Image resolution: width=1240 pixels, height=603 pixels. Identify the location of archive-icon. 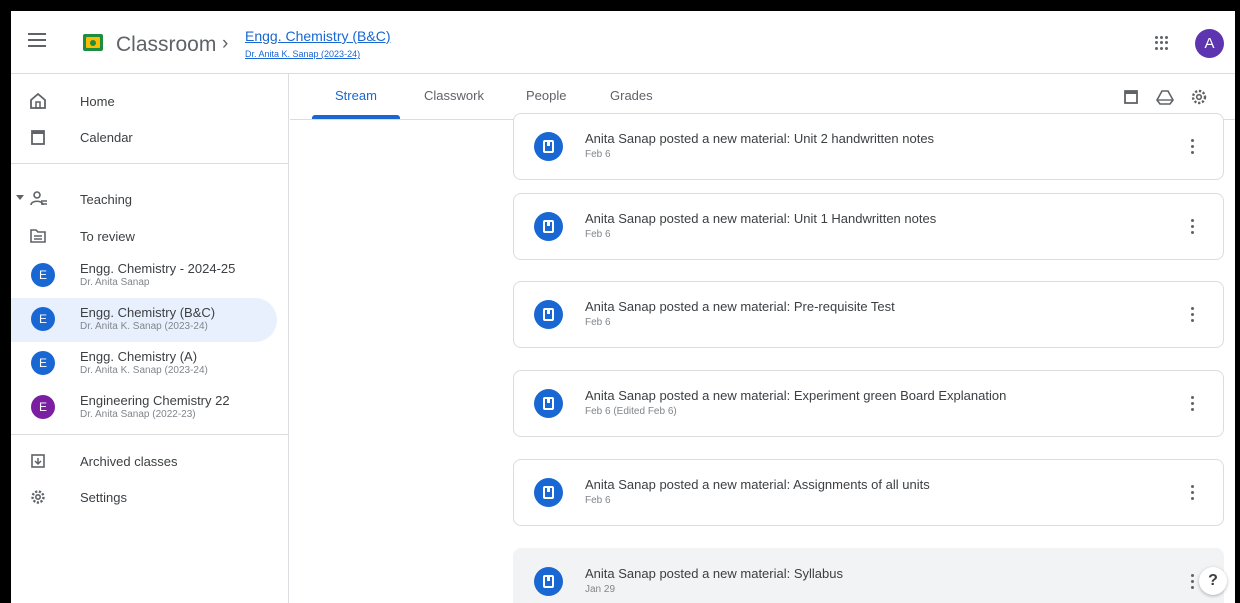
(38, 461).